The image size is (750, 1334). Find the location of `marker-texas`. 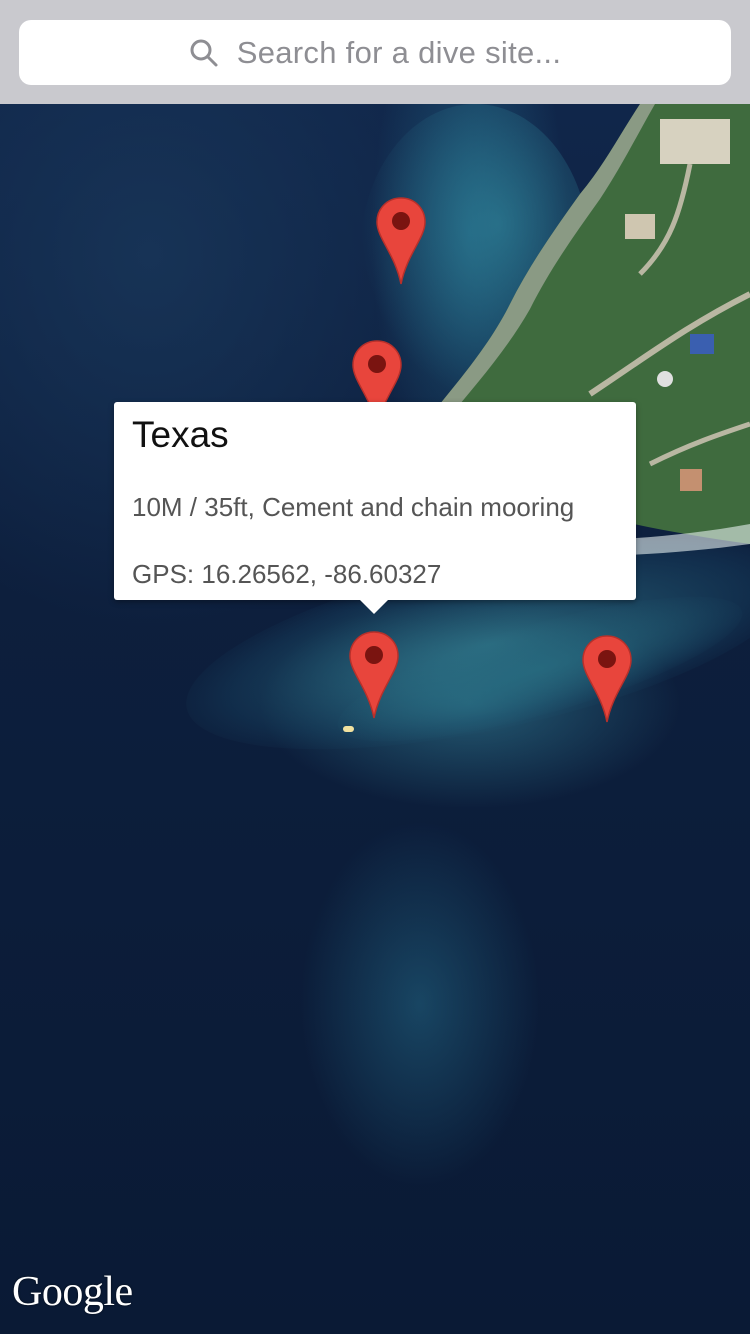

marker-texas is located at coordinates (374, 675).